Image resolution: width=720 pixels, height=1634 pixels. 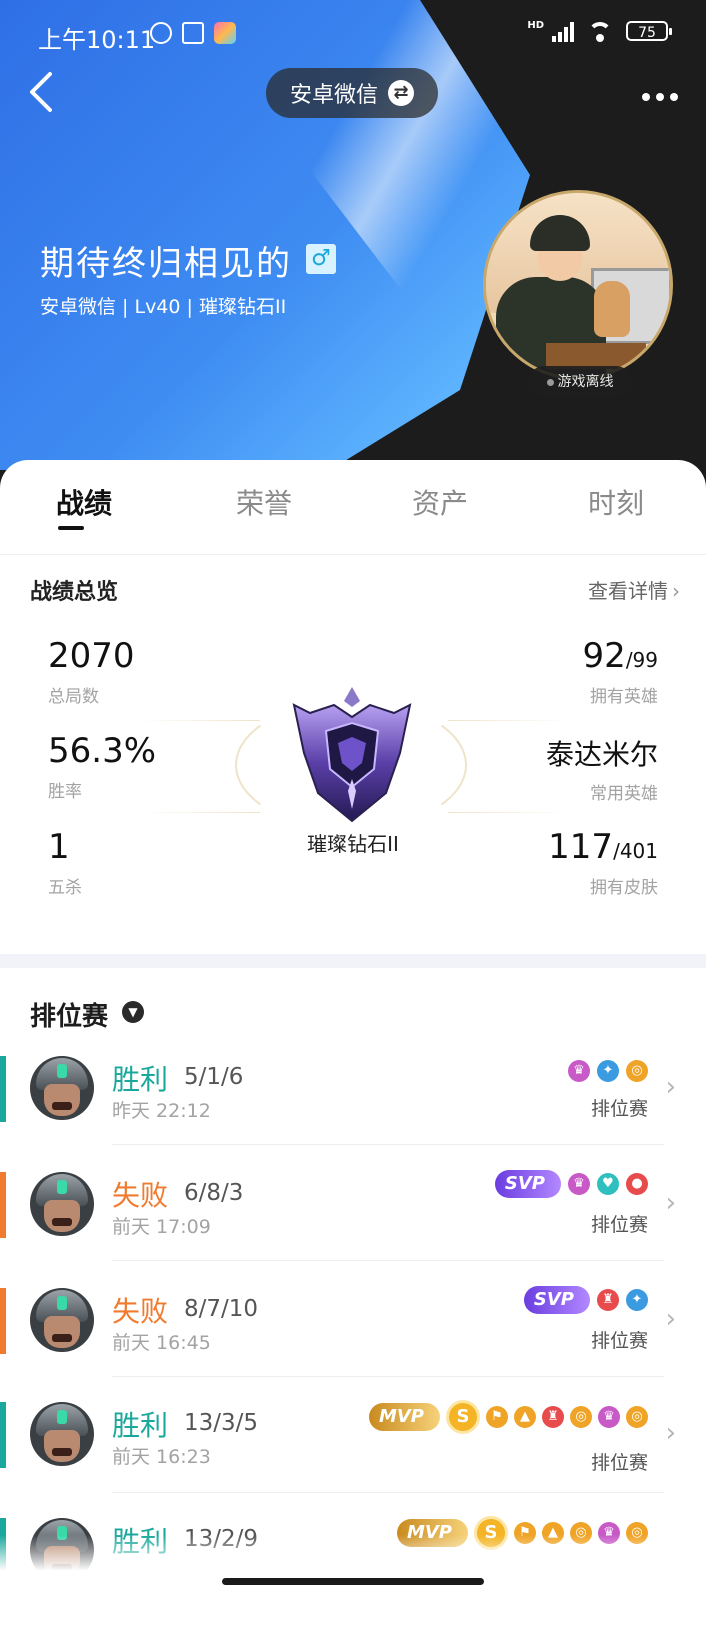 What do you see at coordinates (353, 507) in the screenshot?
I see `profile-tabs: 战绩 荣誉 资产 时刻` at bounding box center [353, 507].